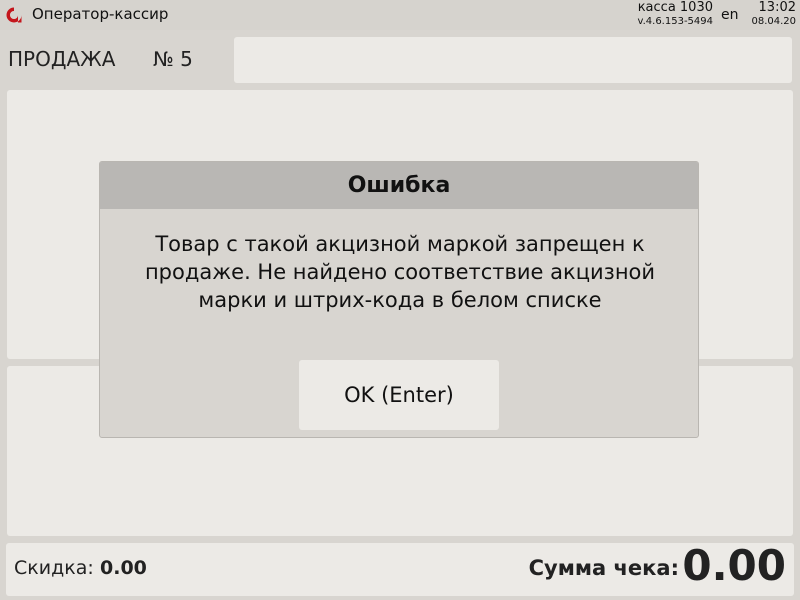 This screenshot has height=600, width=800. Describe the element at coordinates (777, 7) in the screenshot. I see `clock-time: 13:02` at that location.